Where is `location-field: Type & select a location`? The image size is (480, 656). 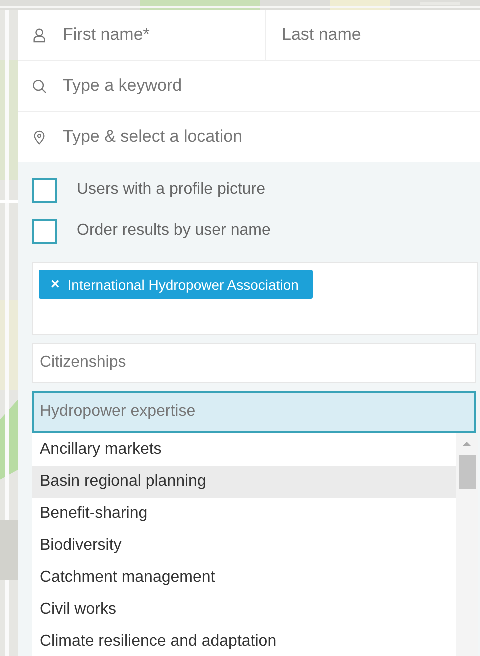
location-field: Type & select a location is located at coordinates (253, 137).